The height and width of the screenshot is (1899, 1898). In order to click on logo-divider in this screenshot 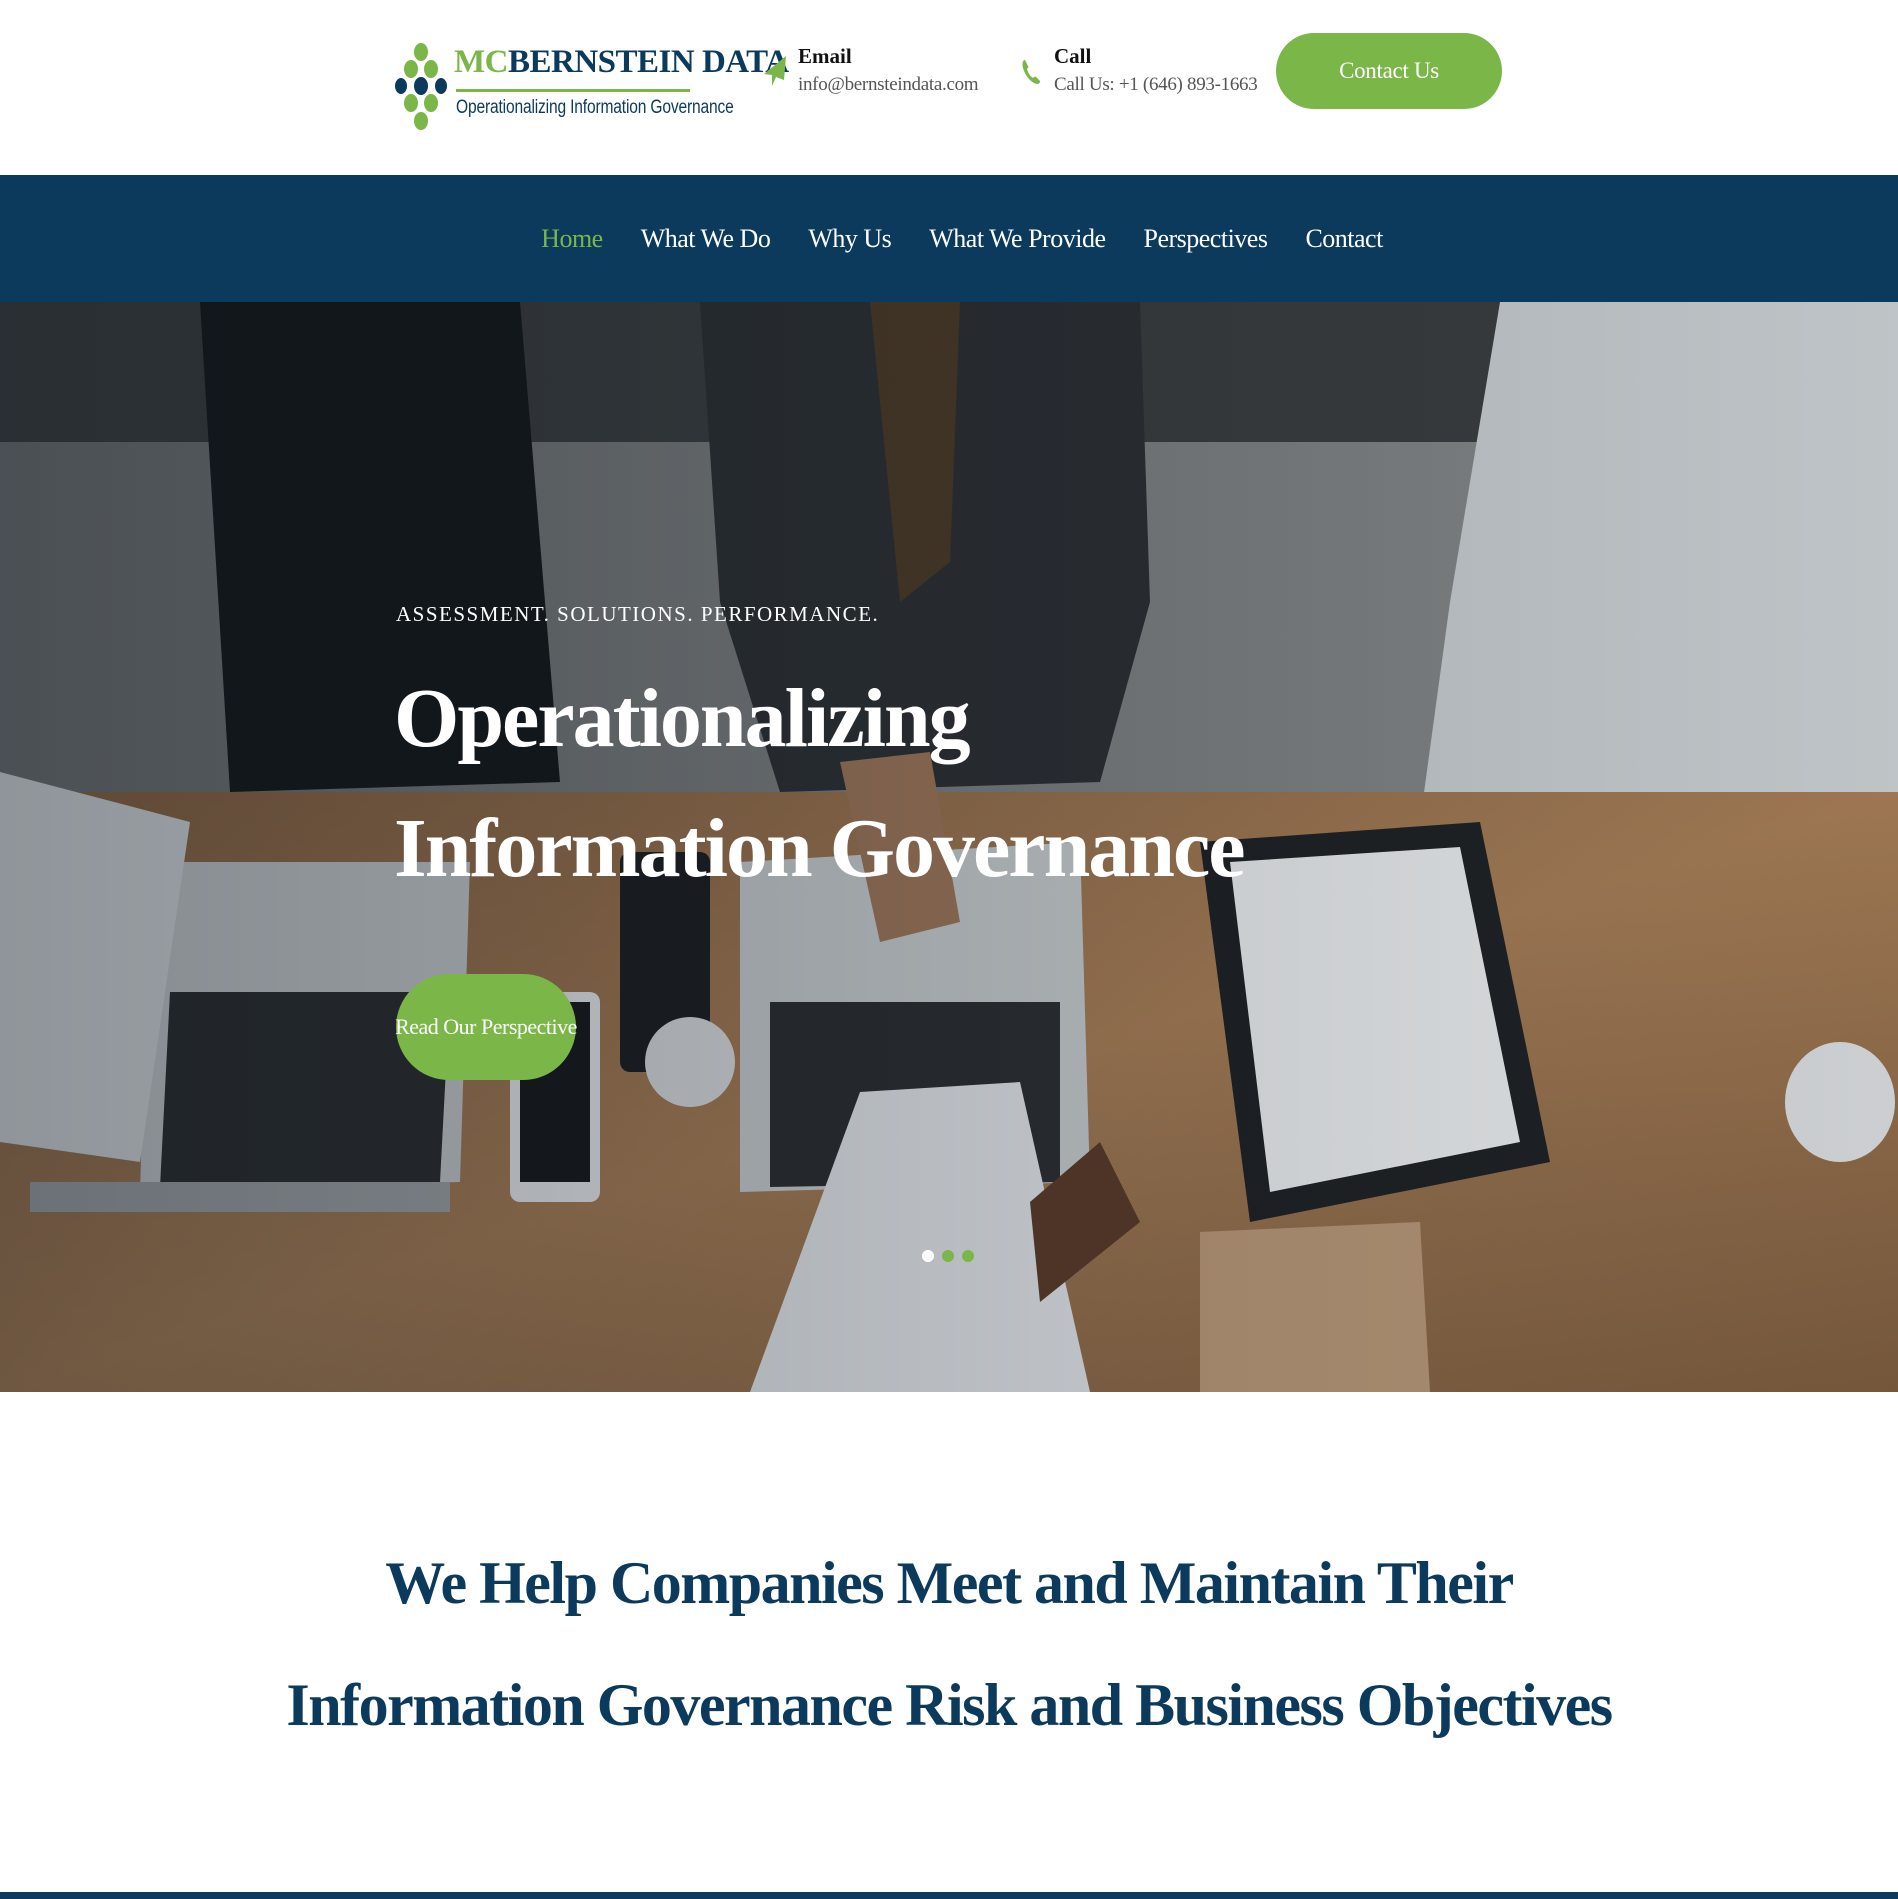, I will do `click(573, 90)`.